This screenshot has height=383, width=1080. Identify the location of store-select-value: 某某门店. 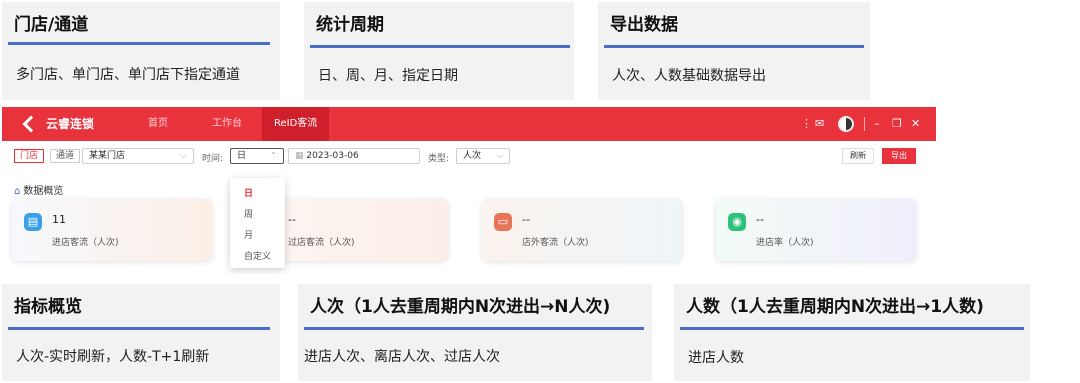
(107, 156).